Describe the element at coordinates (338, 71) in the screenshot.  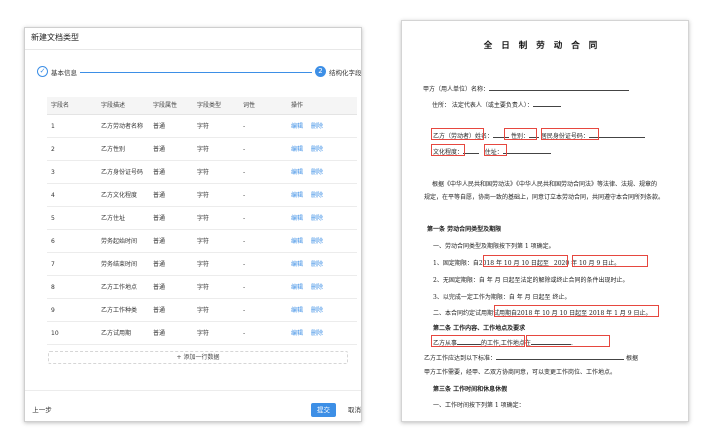
I see `step-structured-fields: 2 结构化字段` at that location.